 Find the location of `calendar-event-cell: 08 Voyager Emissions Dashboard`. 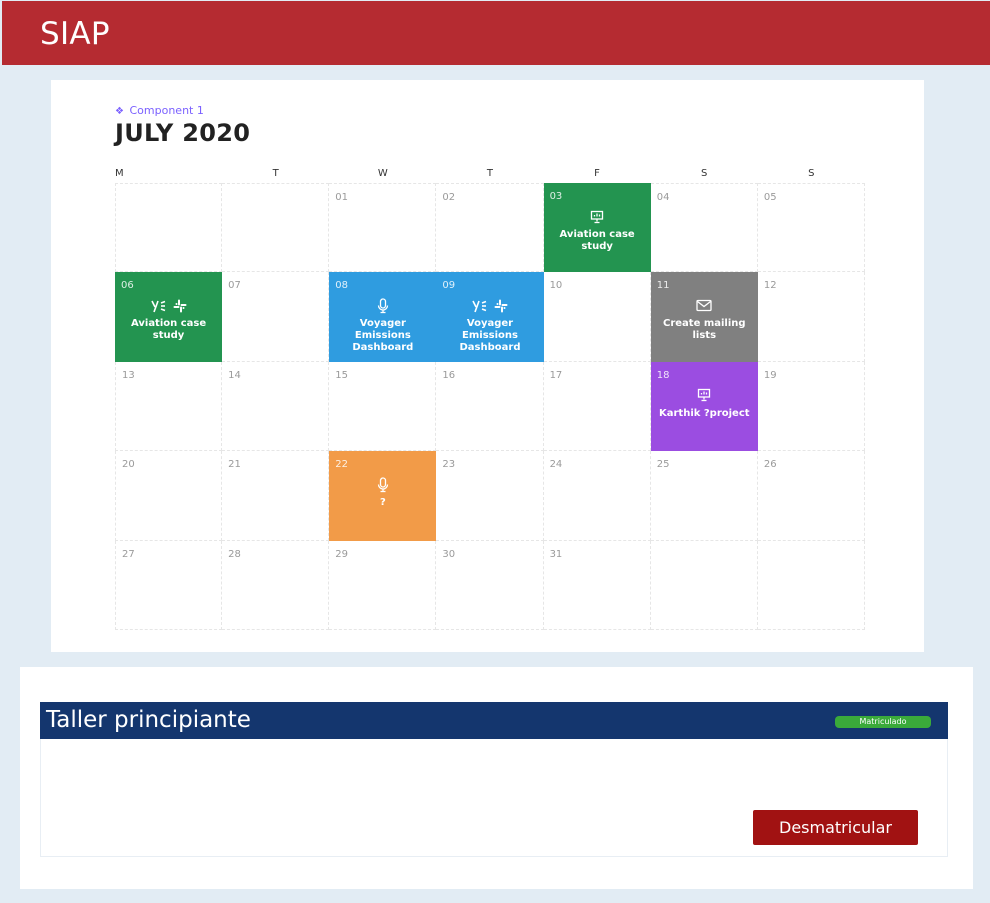

calendar-event-cell: 08 Voyager Emissions Dashboard is located at coordinates (383, 317).